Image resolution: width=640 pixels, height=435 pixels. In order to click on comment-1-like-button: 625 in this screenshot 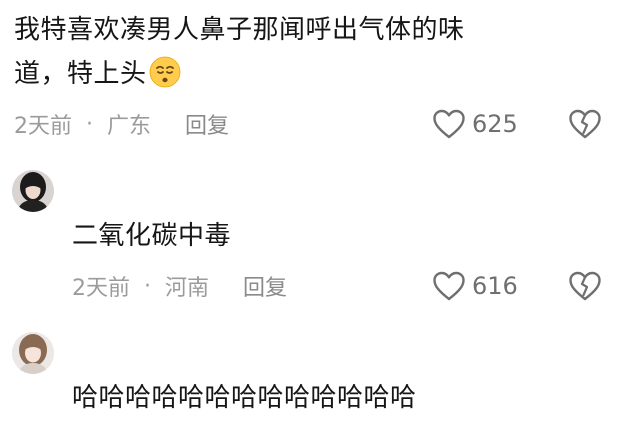, I will do `click(475, 124)`.